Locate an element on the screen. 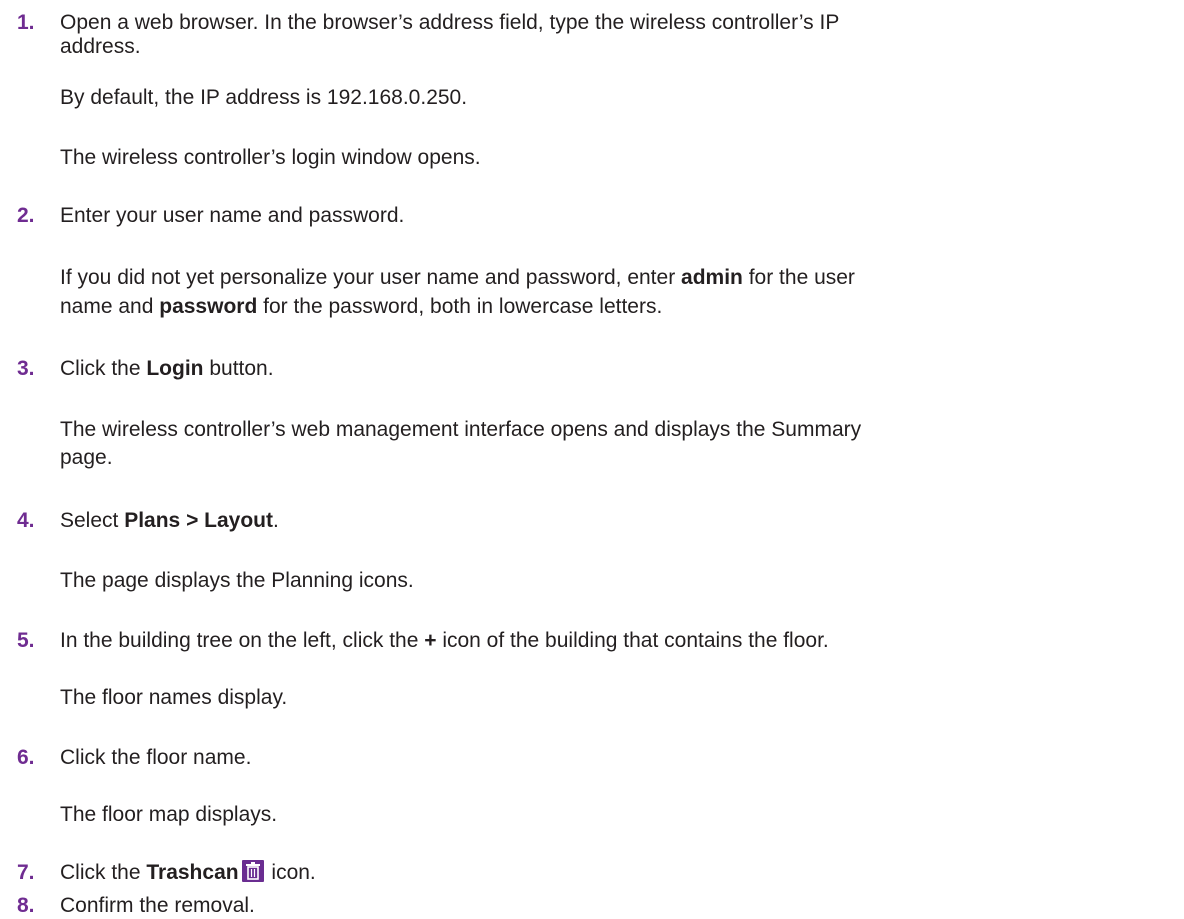 This screenshot has height=919, width=1184. step-text: Click the Login button. is located at coordinates (167, 368).